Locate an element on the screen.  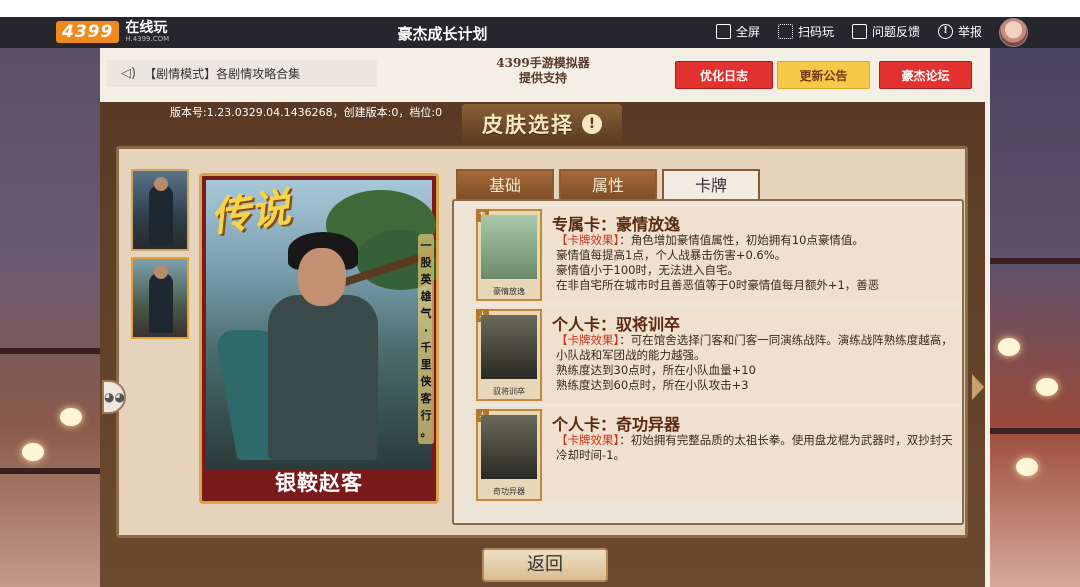
report-button: ! 举报 is located at coordinates (959, 31).